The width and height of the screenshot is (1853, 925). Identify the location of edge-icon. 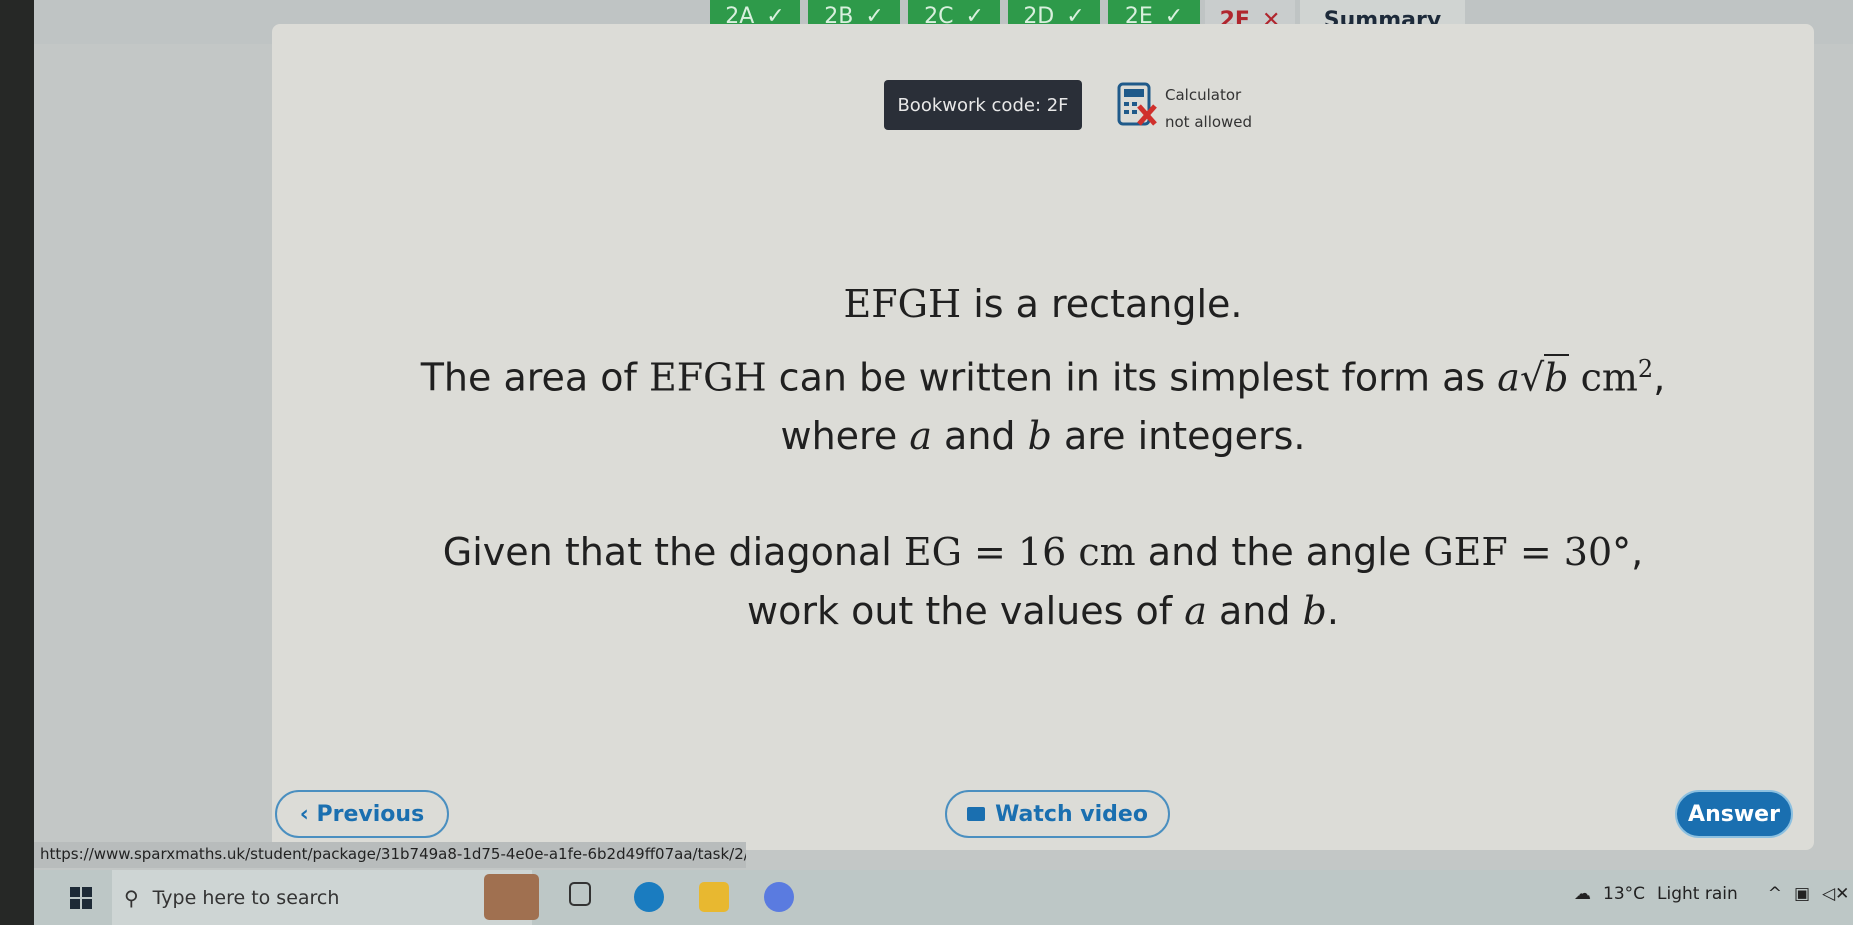
(649, 897).